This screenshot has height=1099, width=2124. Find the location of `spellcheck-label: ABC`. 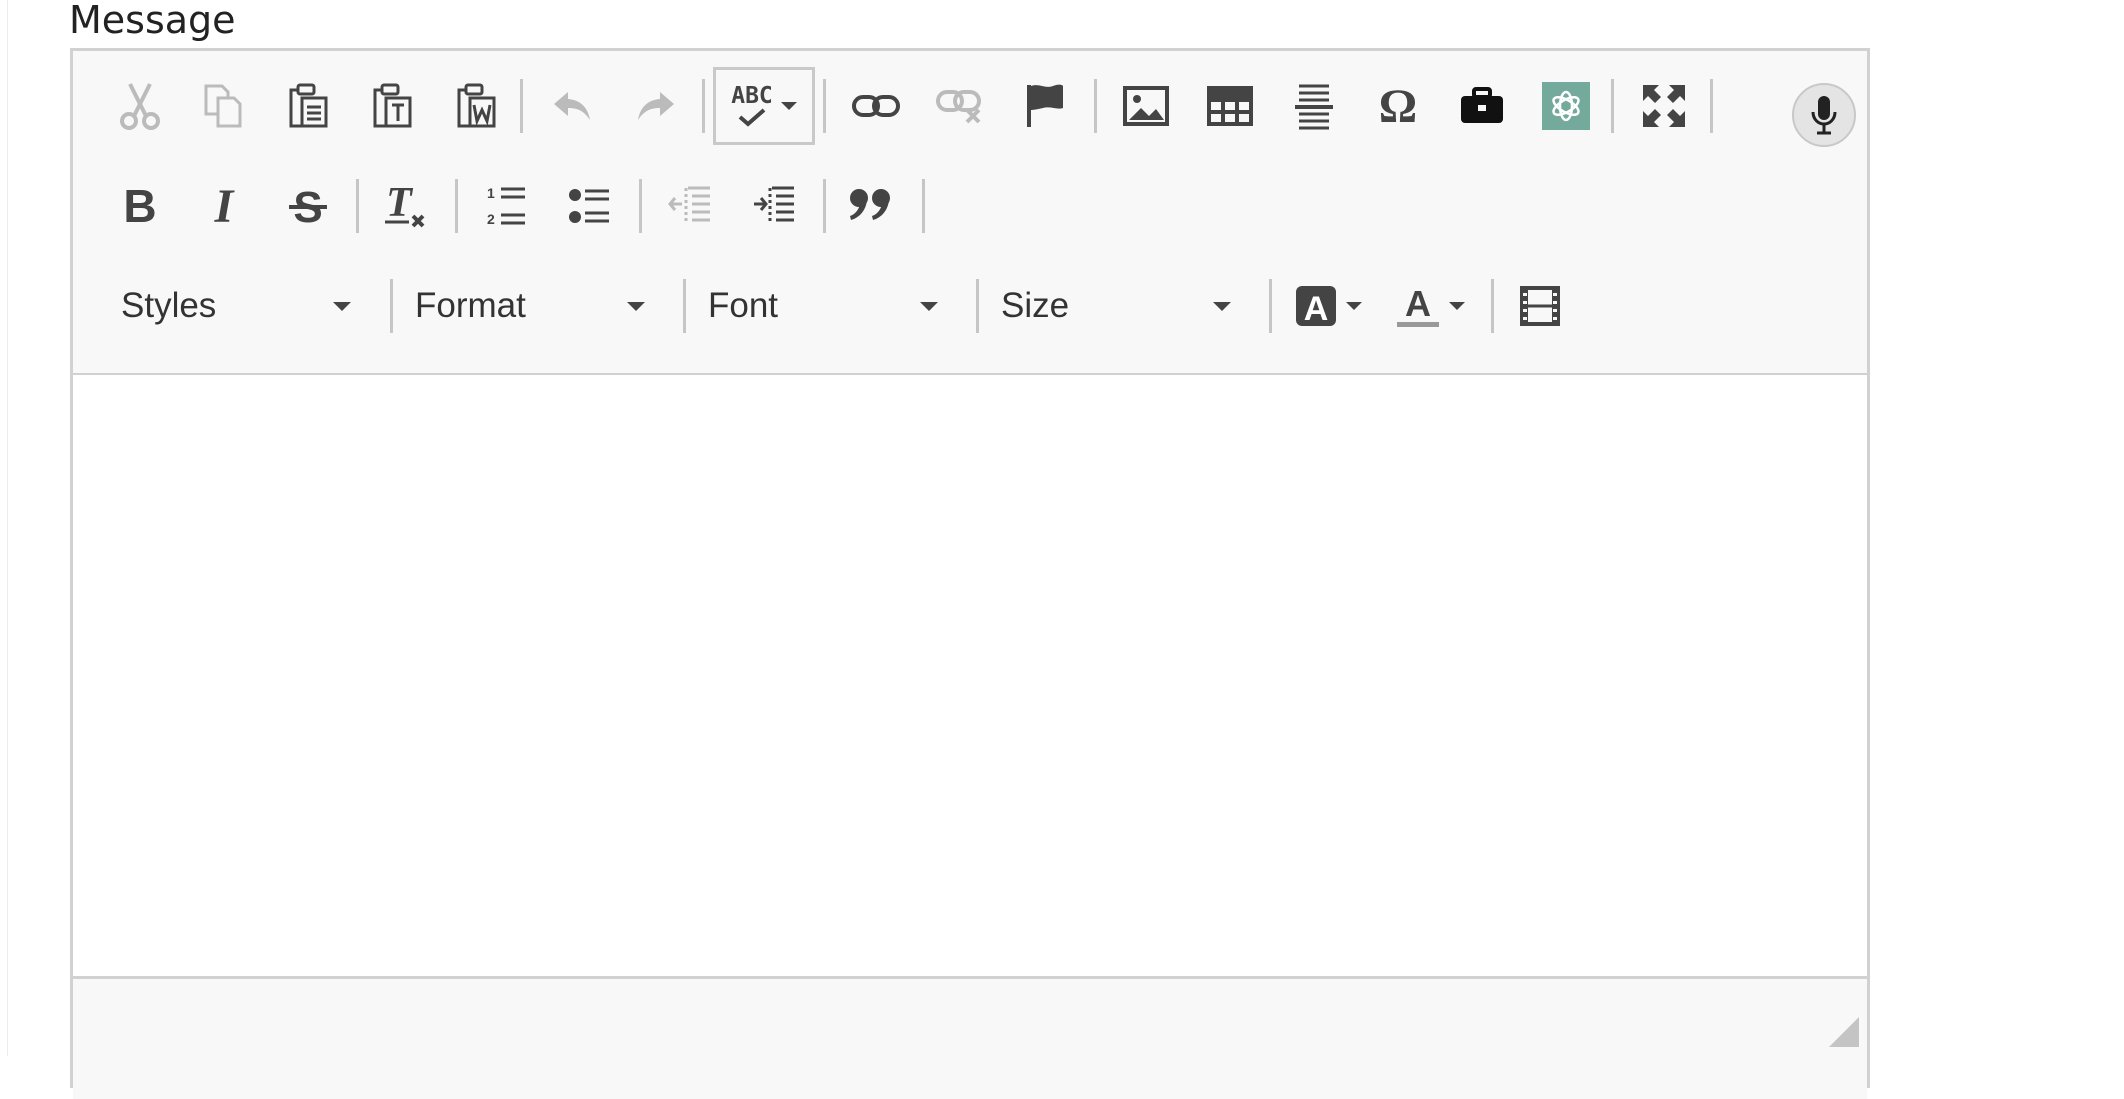

spellcheck-label: ABC is located at coordinates (752, 96).